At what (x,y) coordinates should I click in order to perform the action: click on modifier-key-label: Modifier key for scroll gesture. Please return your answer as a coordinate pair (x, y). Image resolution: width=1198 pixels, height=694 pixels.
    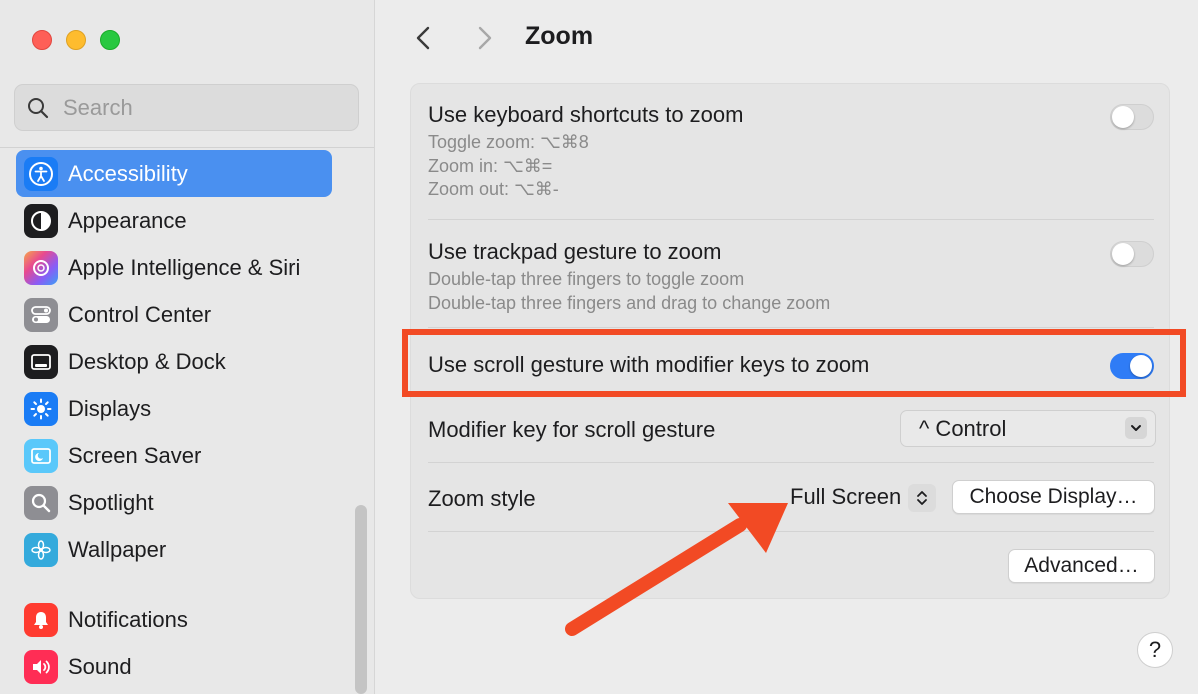
    Looking at the image, I should click on (572, 429).